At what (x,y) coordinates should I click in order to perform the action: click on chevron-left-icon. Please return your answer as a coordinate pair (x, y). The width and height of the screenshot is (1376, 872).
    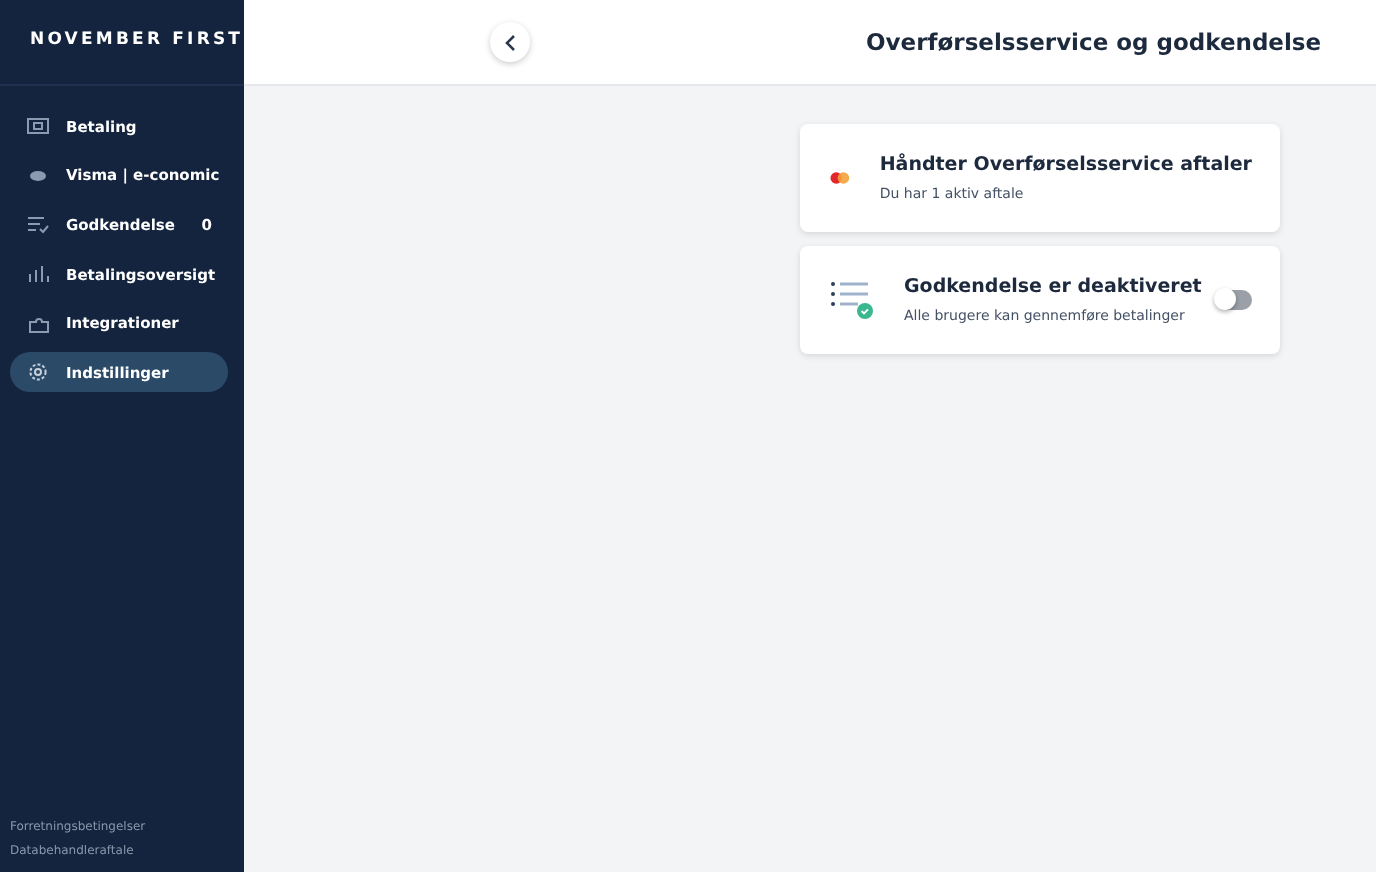
    Looking at the image, I should click on (510, 42).